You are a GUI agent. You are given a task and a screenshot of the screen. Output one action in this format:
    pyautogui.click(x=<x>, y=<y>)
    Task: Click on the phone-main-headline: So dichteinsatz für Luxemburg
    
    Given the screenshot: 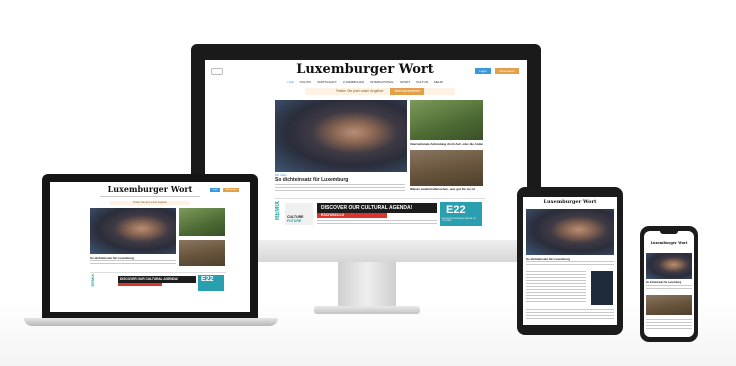 What is the action you would take?
    pyautogui.click(x=669, y=282)
    